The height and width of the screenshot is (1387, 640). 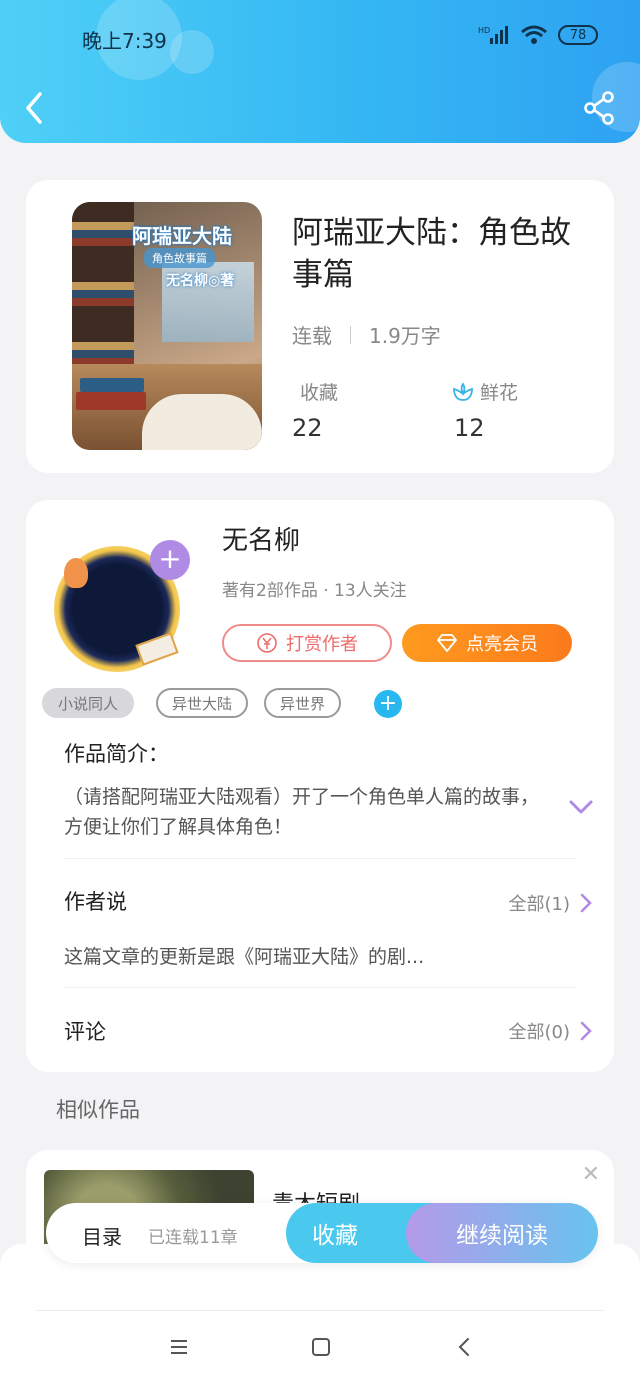 I want to click on flower-icon, so click(x=463, y=391).